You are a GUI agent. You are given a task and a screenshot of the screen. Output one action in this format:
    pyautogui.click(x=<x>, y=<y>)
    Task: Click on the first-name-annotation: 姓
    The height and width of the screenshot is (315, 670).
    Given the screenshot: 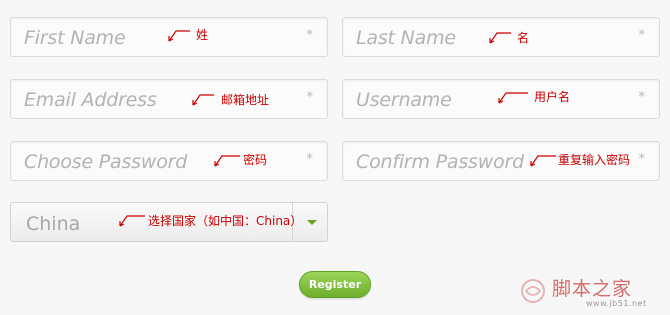 What is the action you would take?
    pyautogui.click(x=202, y=35)
    